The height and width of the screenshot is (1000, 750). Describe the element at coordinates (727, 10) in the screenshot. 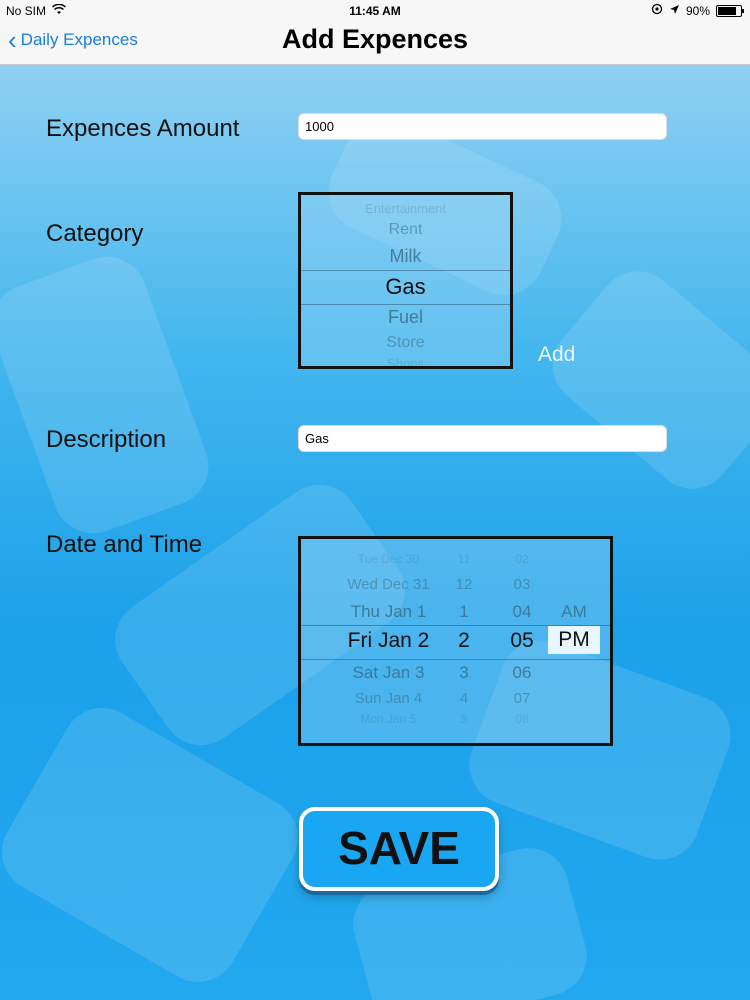

I see `battery-level` at that location.